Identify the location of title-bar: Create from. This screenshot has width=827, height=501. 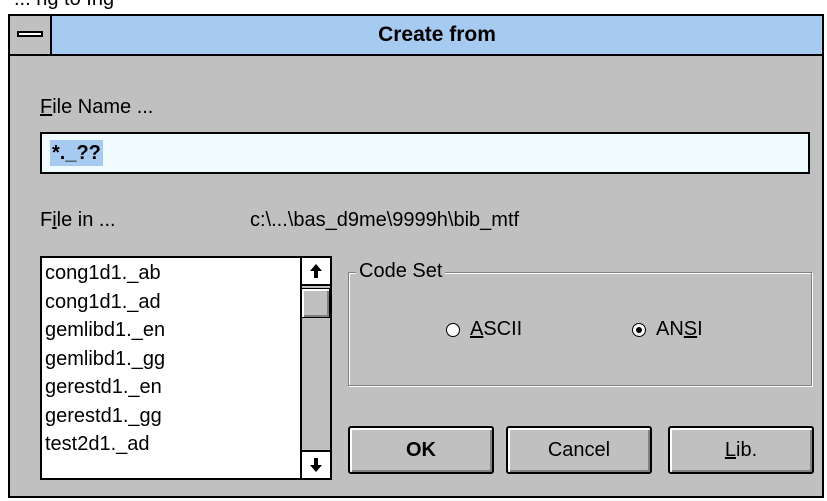
(416, 36).